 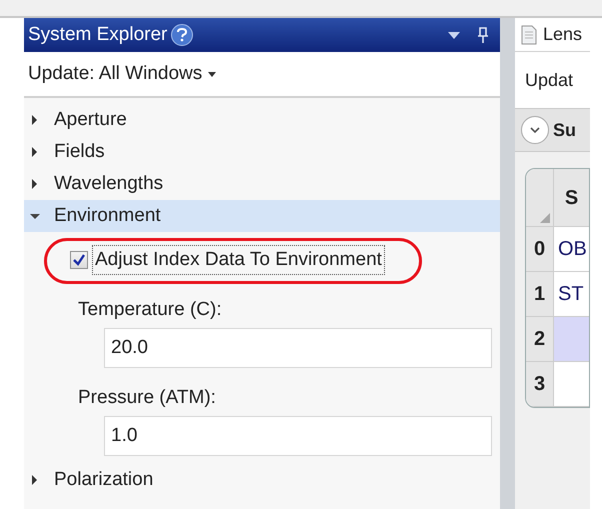 What do you see at coordinates (540, 294) in the screenshot?
I see `row-number: 1` at bounding box center [540, 294].